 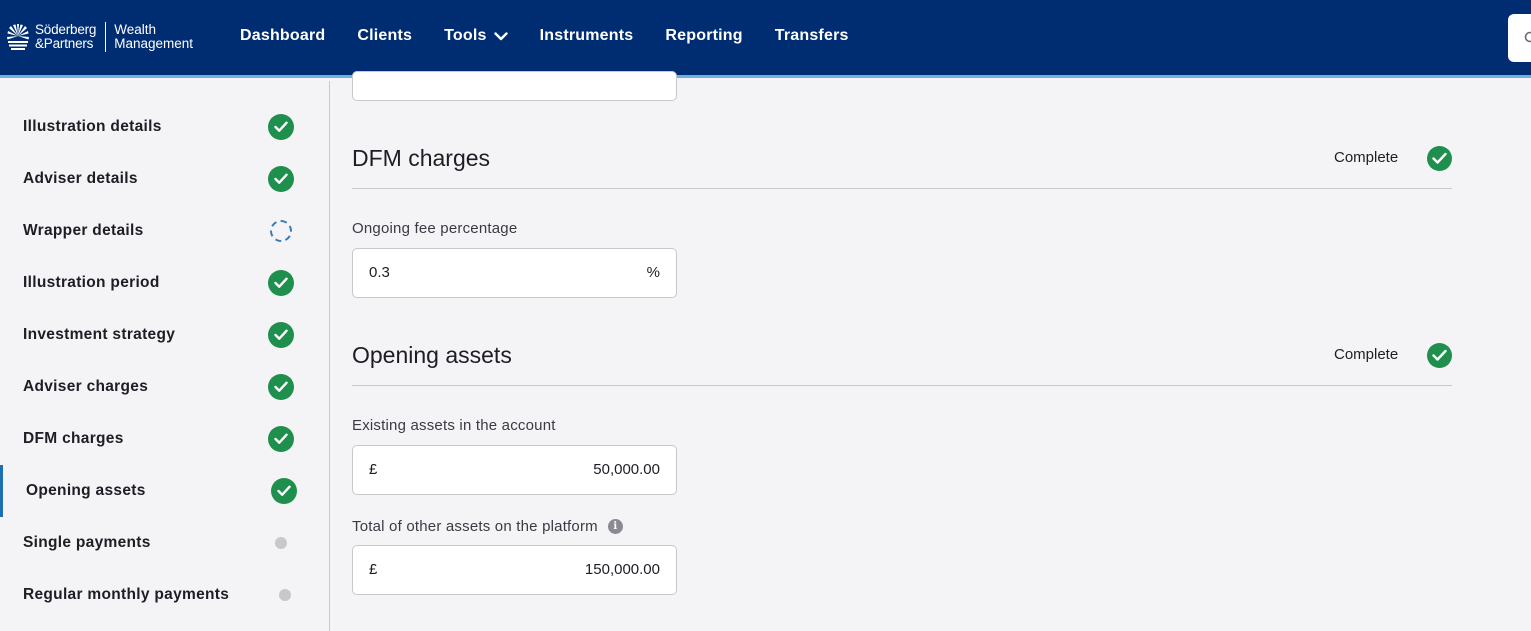 What do you see at coordinates (164, 283) in the screenshot?
I see `sidebar-item-illustration-period: Illustration period` at bounding box center [164, 283].